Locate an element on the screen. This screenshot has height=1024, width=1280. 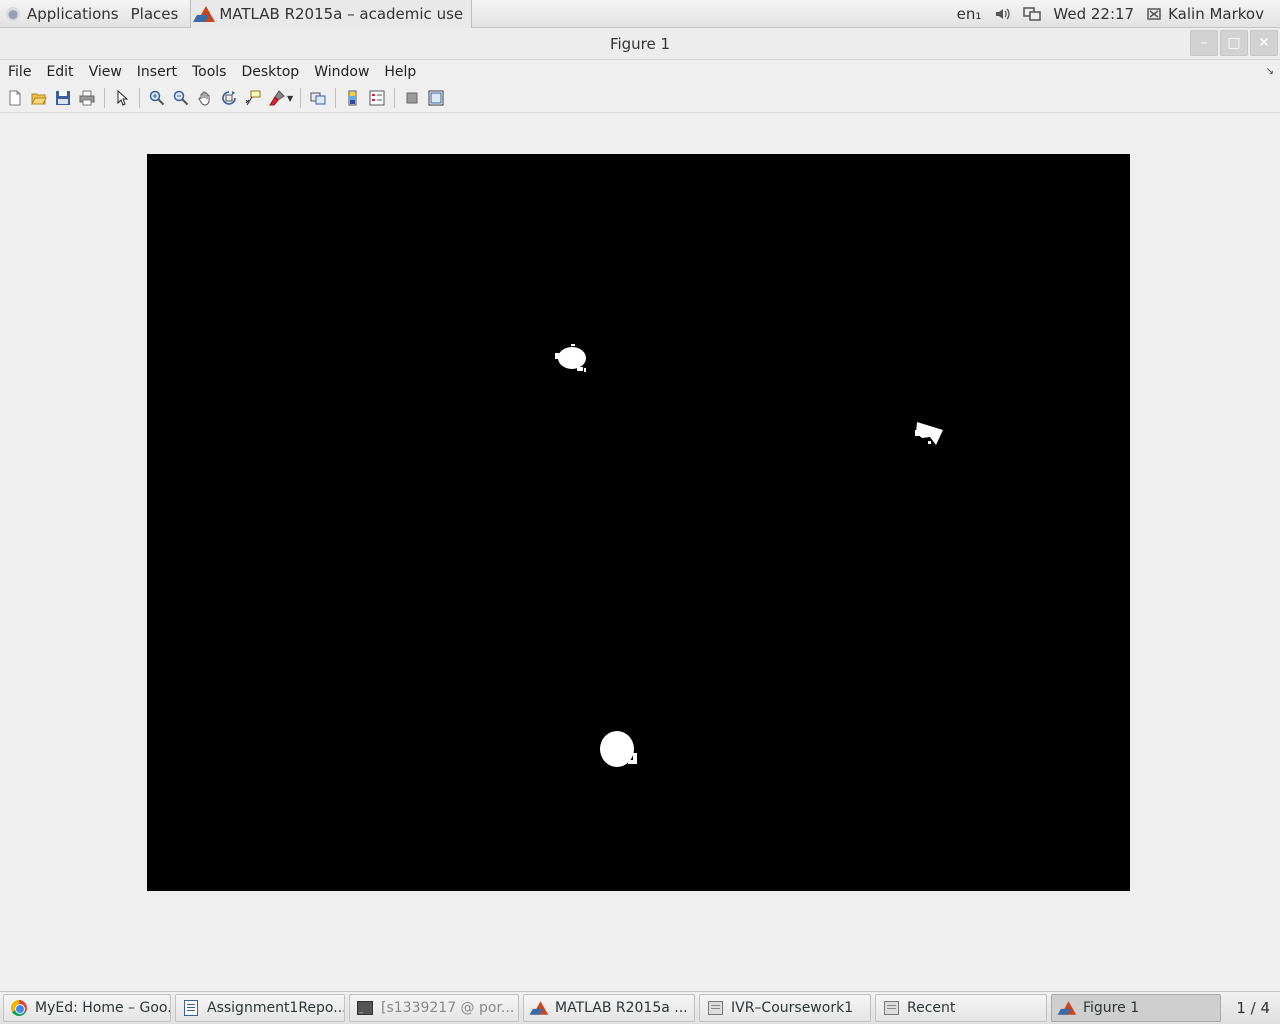
pan-icon is located at coordinates (205, 98).